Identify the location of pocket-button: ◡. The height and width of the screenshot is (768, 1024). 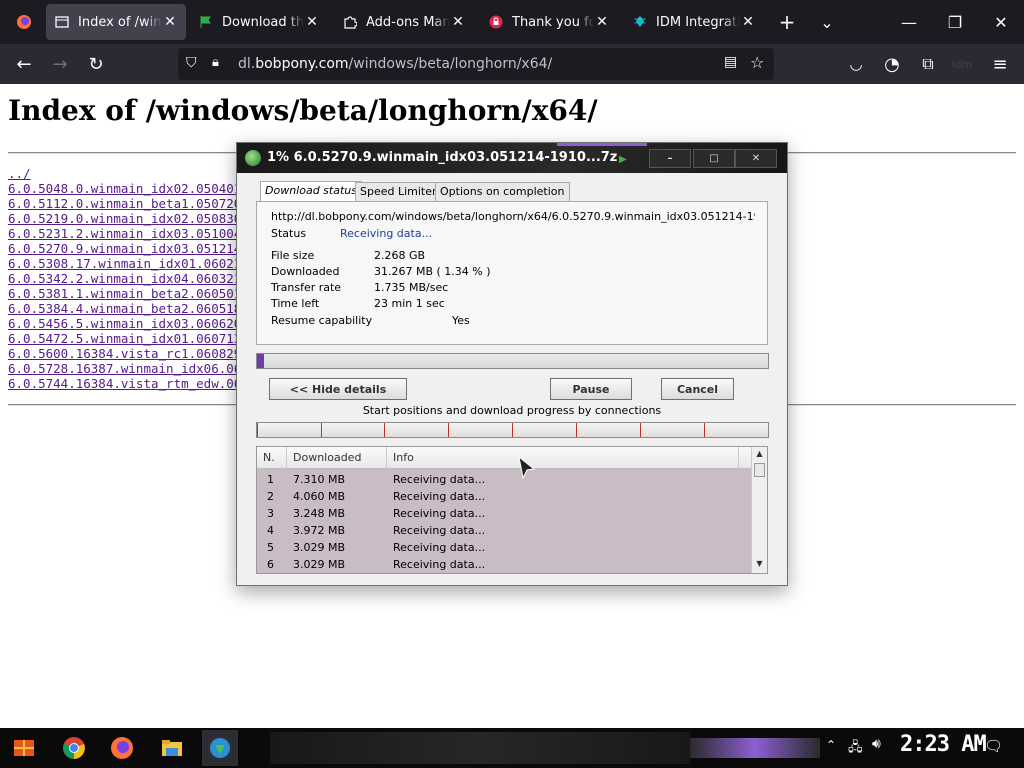
(856, 64).